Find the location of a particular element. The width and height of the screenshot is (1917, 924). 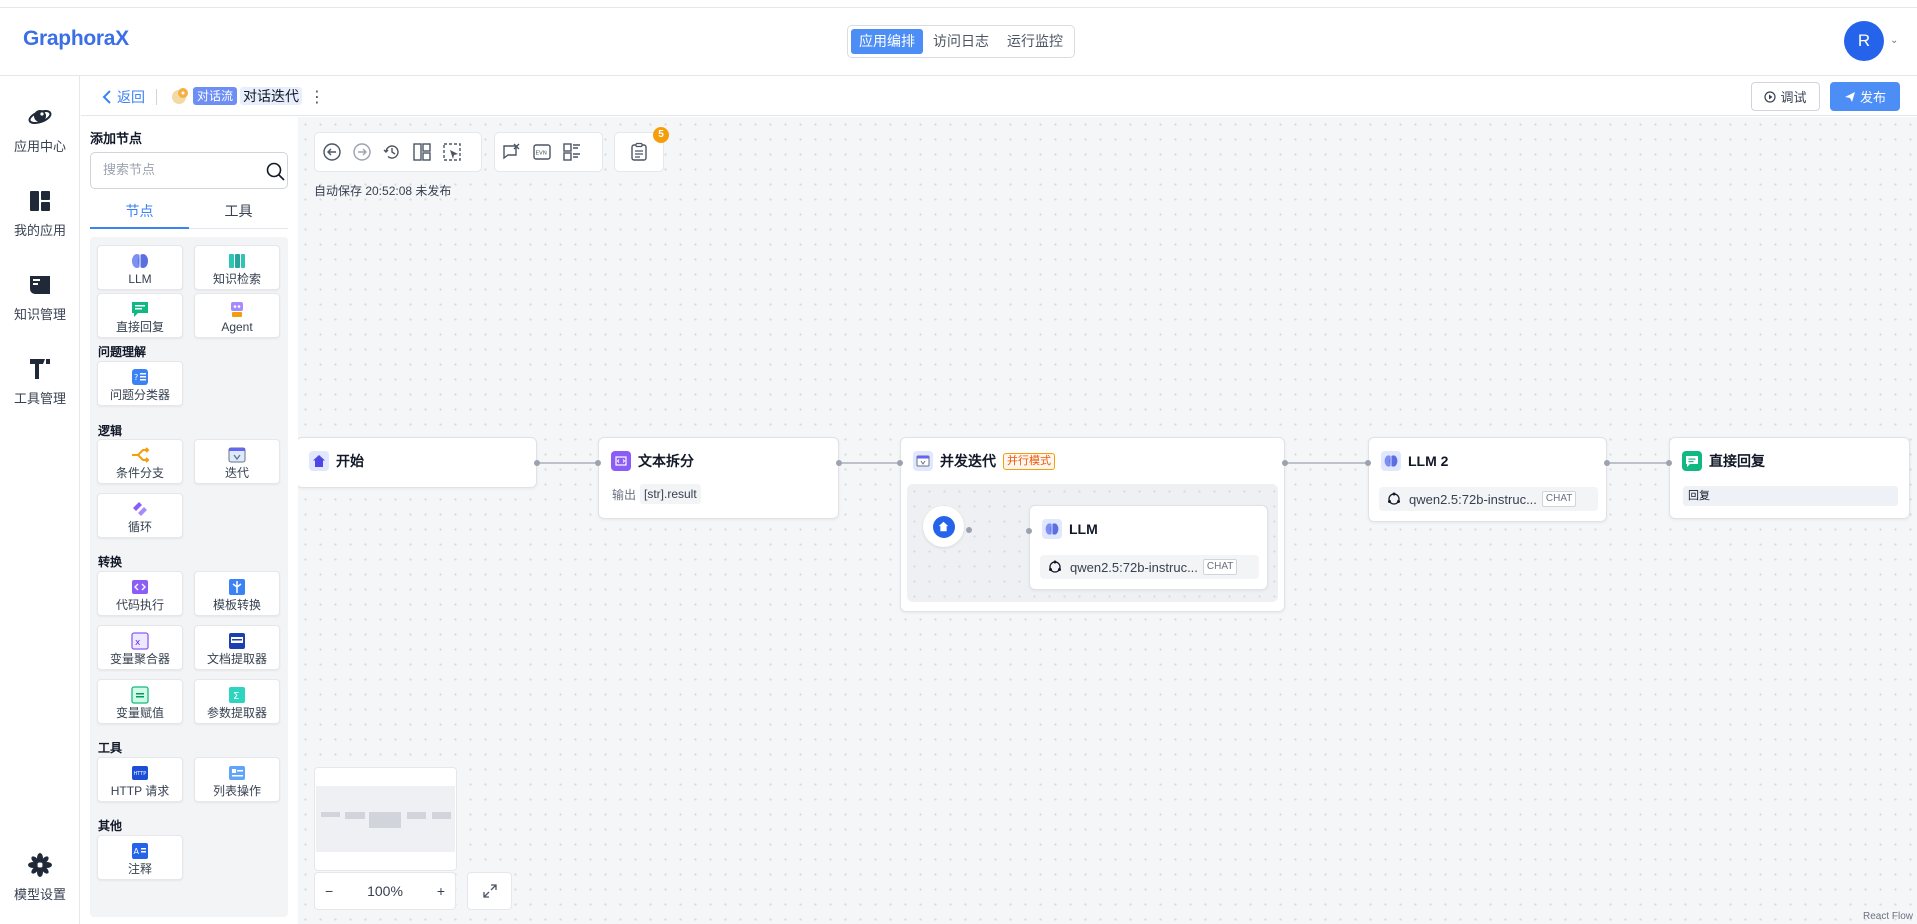

fit-view-button is located at coordinates (489, 891).